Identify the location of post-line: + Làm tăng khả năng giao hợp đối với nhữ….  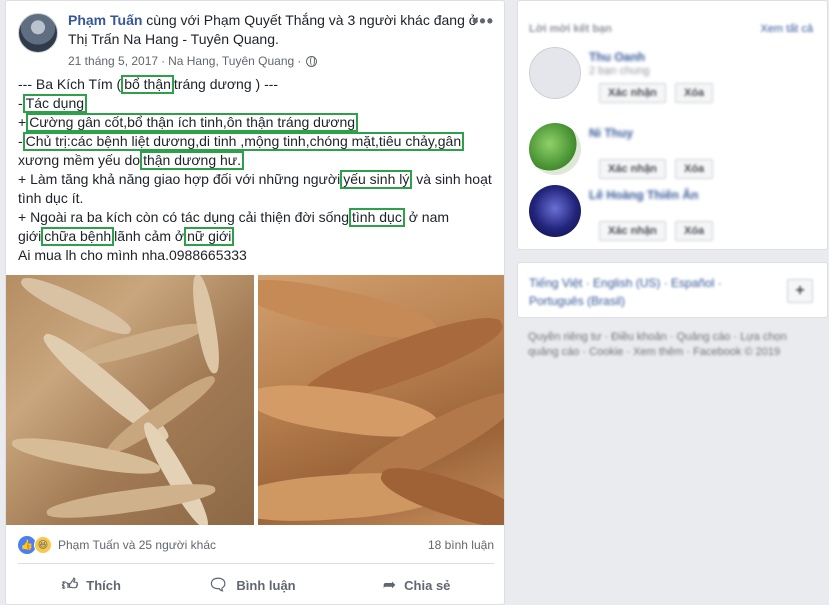
(255, 179).